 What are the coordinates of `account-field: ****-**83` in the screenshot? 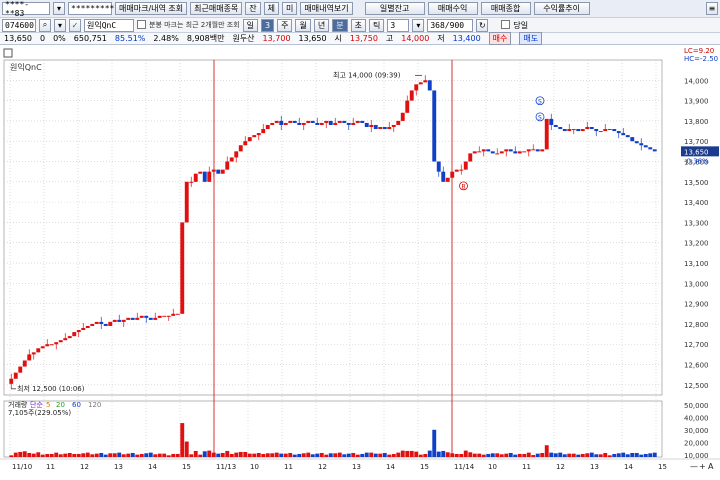 It's located at (26, 9).